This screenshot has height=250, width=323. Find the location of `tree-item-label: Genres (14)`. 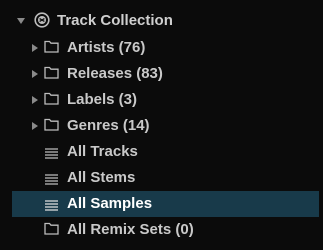

tree-item-label: Genres (14) is located at coordinates (108, 125).